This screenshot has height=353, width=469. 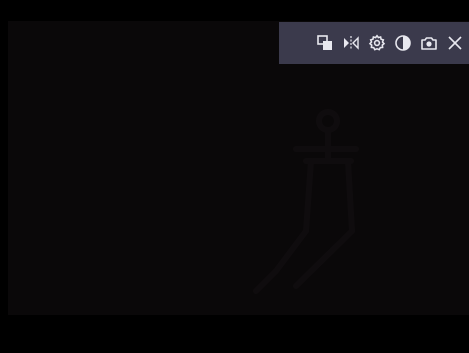 I want to click on contrast-button, so click(x=403, y=43).